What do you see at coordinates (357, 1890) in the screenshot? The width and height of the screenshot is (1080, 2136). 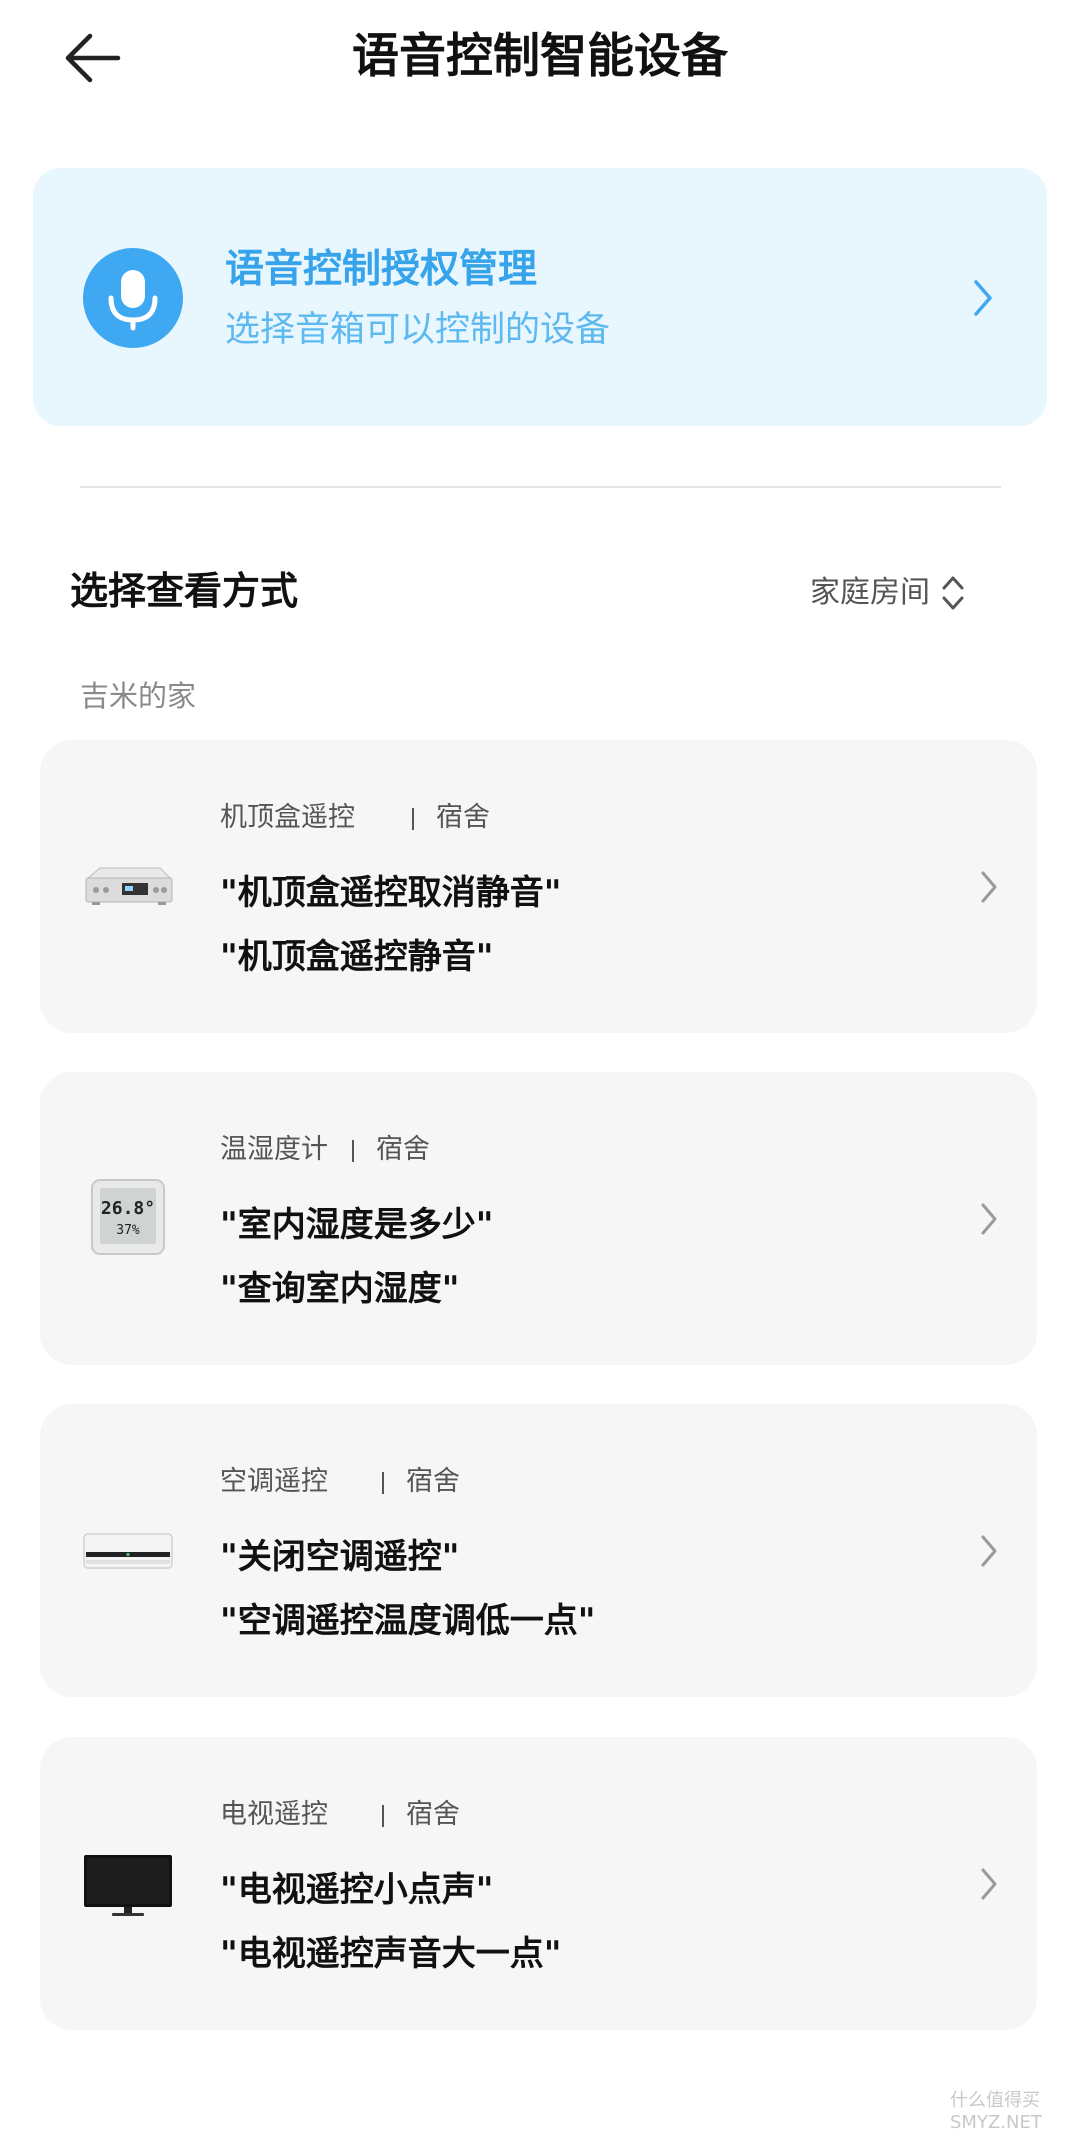 I see `voice-command: "电视遥控小点声"` at bounding box center [357, 1890].